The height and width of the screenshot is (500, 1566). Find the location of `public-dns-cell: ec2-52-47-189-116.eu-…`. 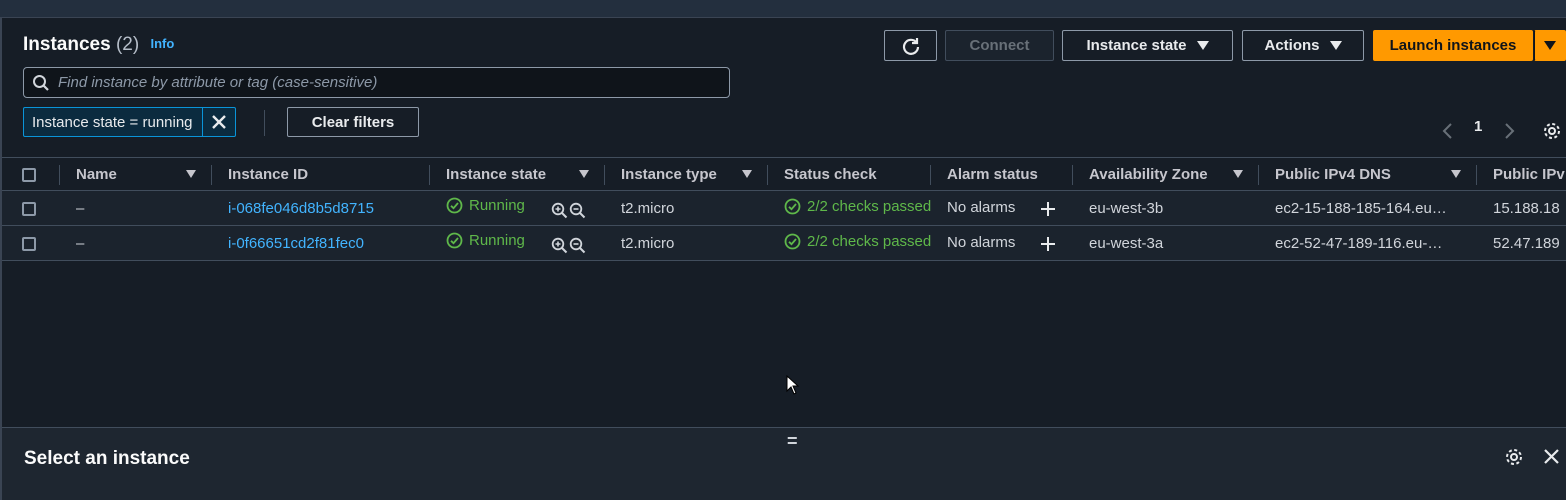

public-dns-cell: ec2-52-47-189-116.eu-… is located at coordinates (1368, 243).